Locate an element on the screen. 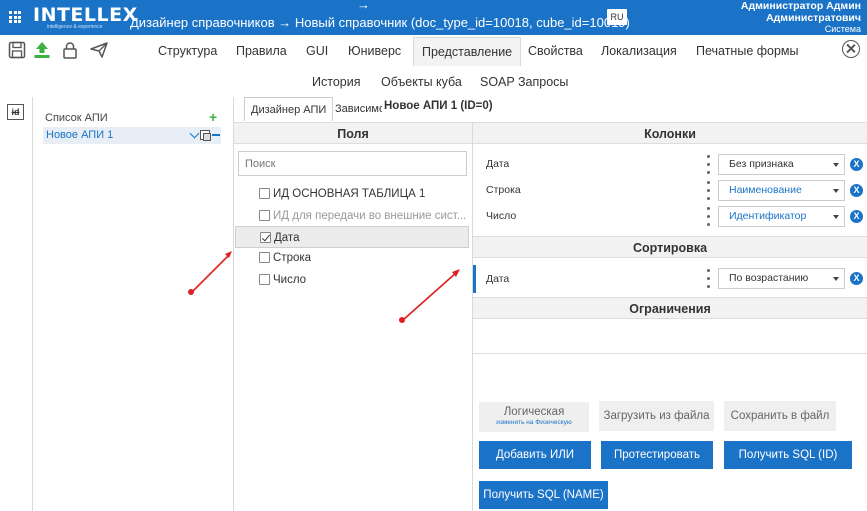 The image size is (867, 511). add-api-icon: + is located at coordinates (213, 117).